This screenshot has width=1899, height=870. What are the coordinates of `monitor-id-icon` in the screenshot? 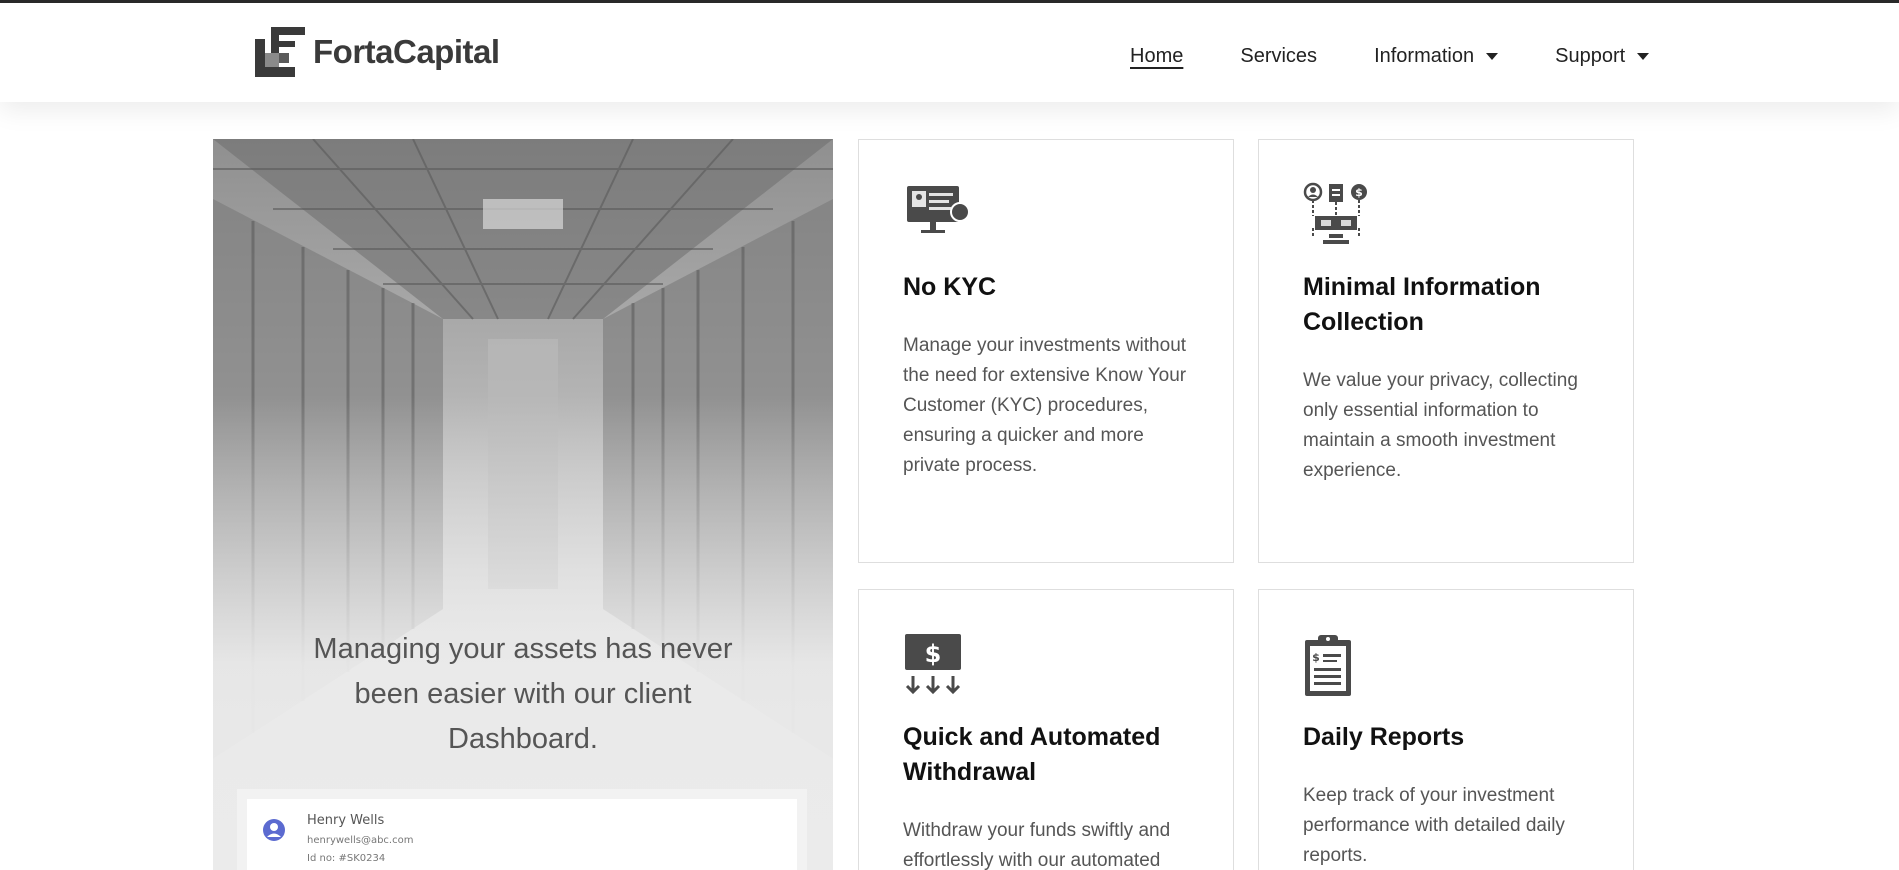 It's located at (938, 209).